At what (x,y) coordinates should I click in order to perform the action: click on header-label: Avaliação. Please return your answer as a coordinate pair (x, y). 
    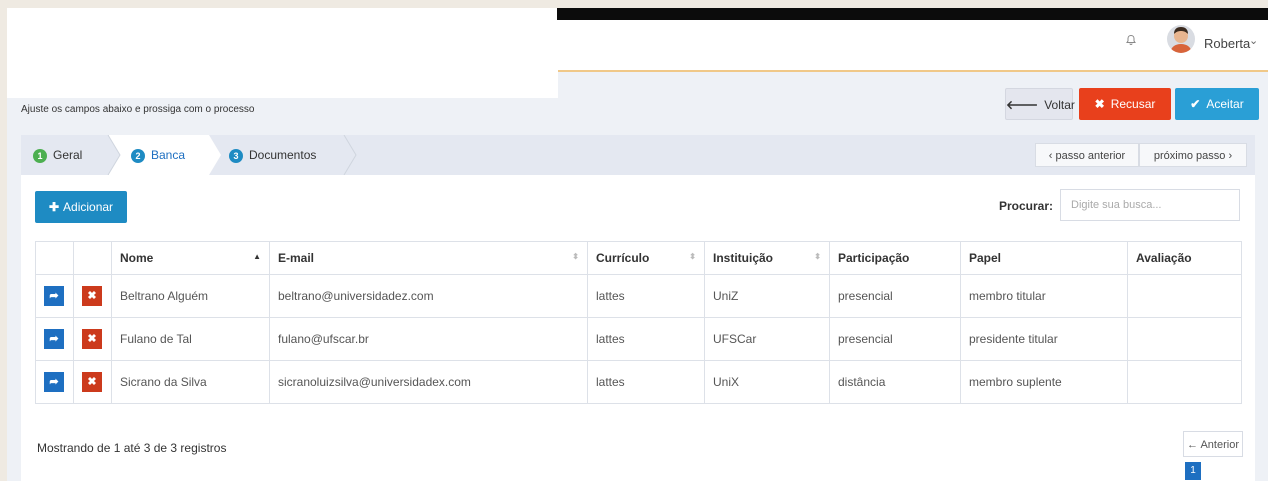
    Looking at the image, I should click on (1164, 258).